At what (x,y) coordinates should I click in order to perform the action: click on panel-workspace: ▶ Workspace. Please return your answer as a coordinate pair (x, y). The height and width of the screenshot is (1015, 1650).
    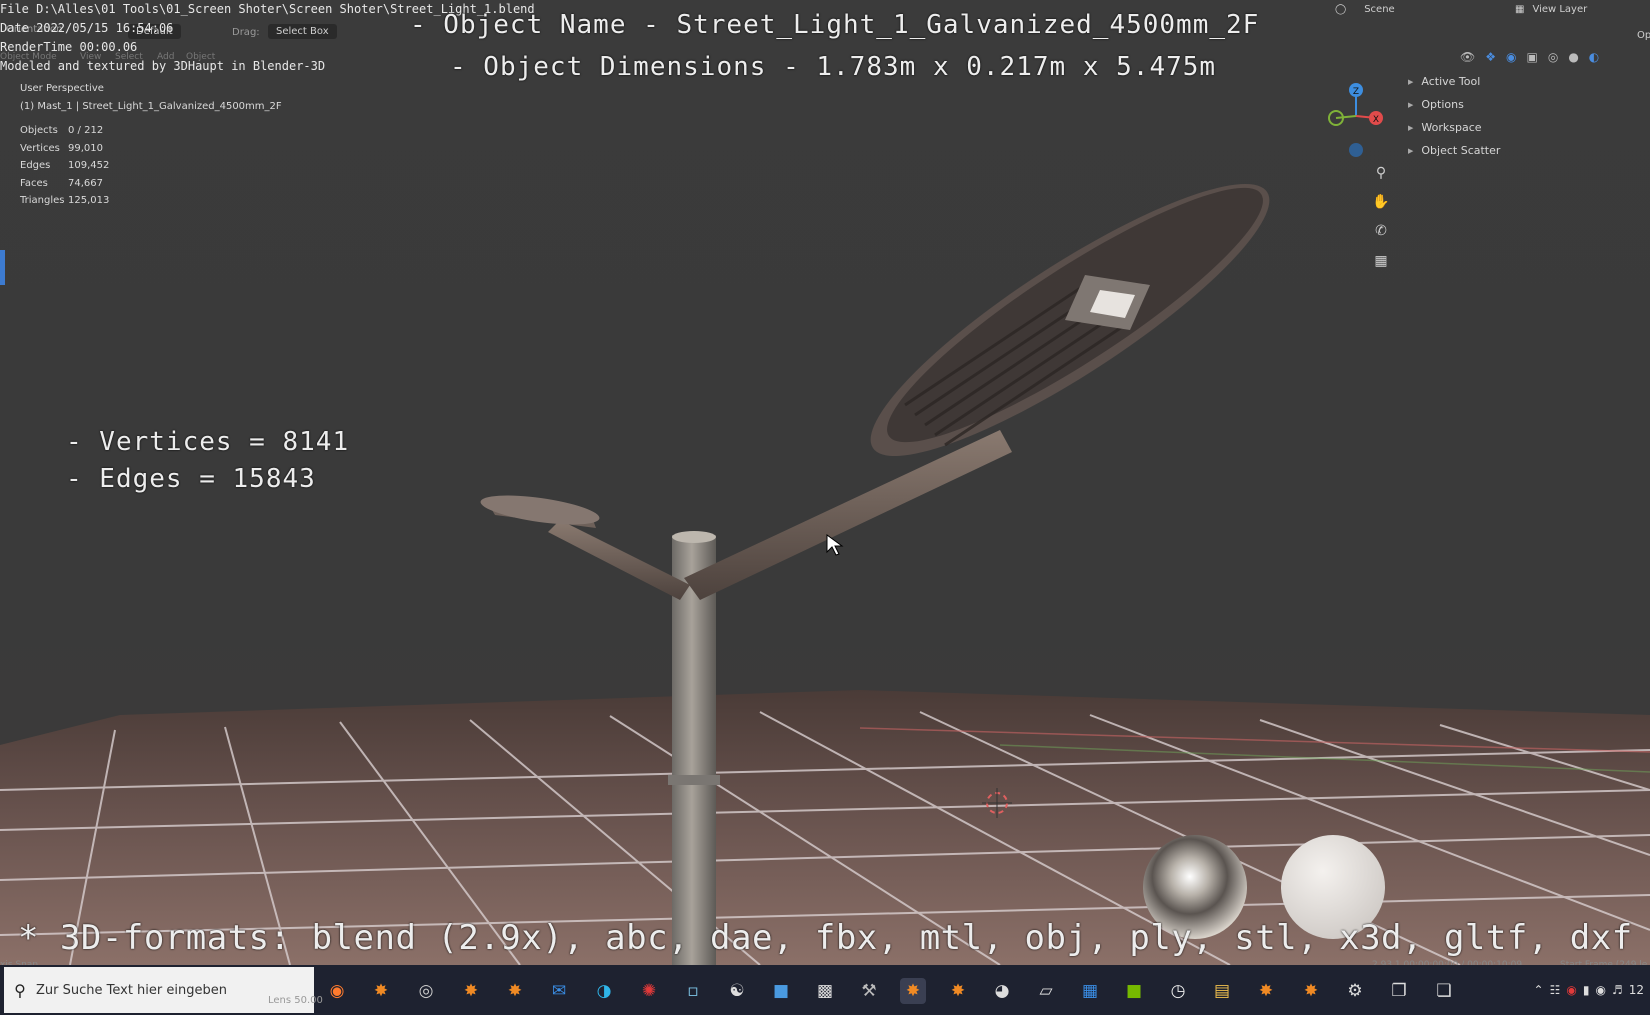
    Looking at the image, I should click on (1525, 127).